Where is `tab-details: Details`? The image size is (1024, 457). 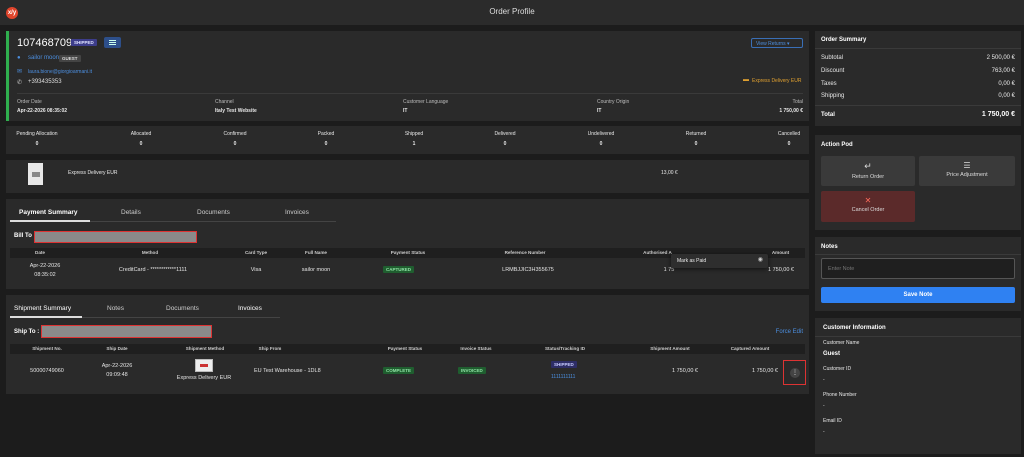 tab-details: Details is located at coordinates (131, 212).